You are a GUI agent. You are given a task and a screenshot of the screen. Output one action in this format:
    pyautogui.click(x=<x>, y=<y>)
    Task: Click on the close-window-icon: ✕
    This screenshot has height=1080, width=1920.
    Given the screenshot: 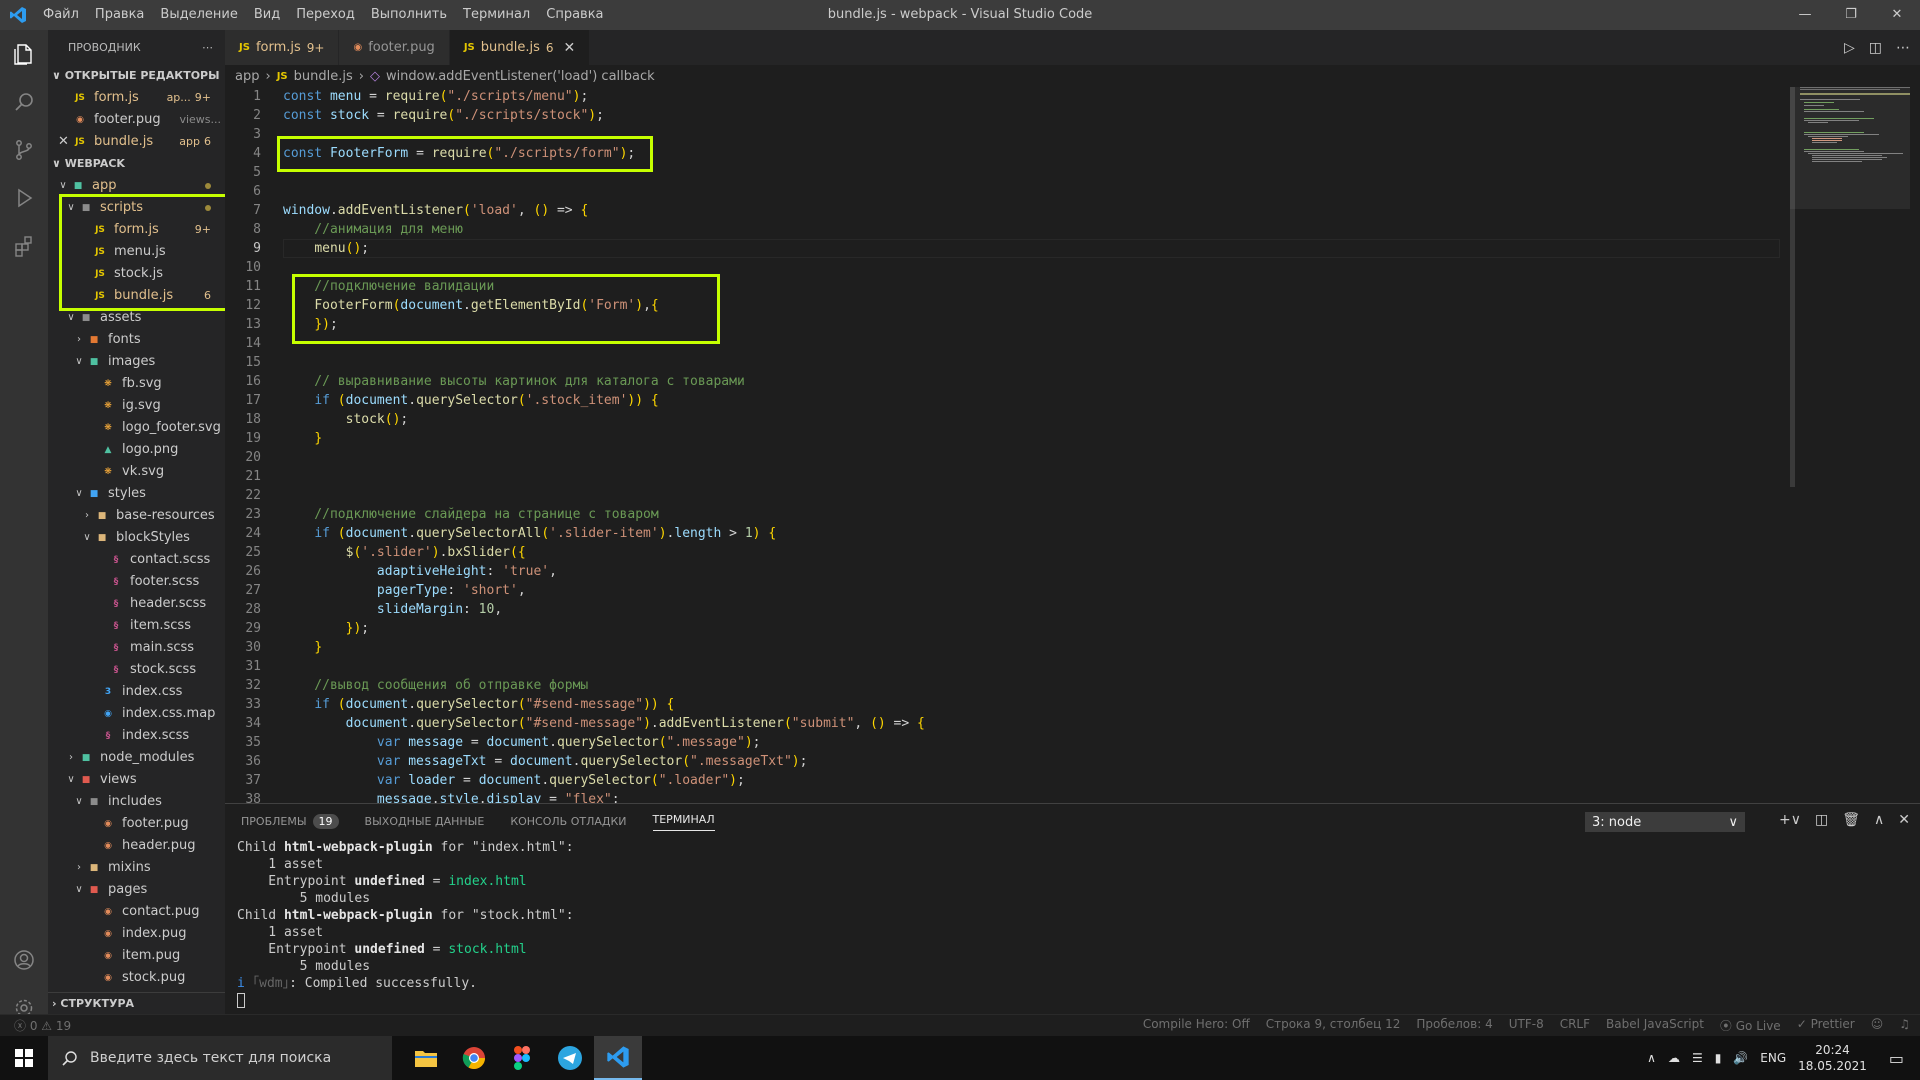 What is the action you would take?
    pyautogui.click(x=1897, y=15)
    